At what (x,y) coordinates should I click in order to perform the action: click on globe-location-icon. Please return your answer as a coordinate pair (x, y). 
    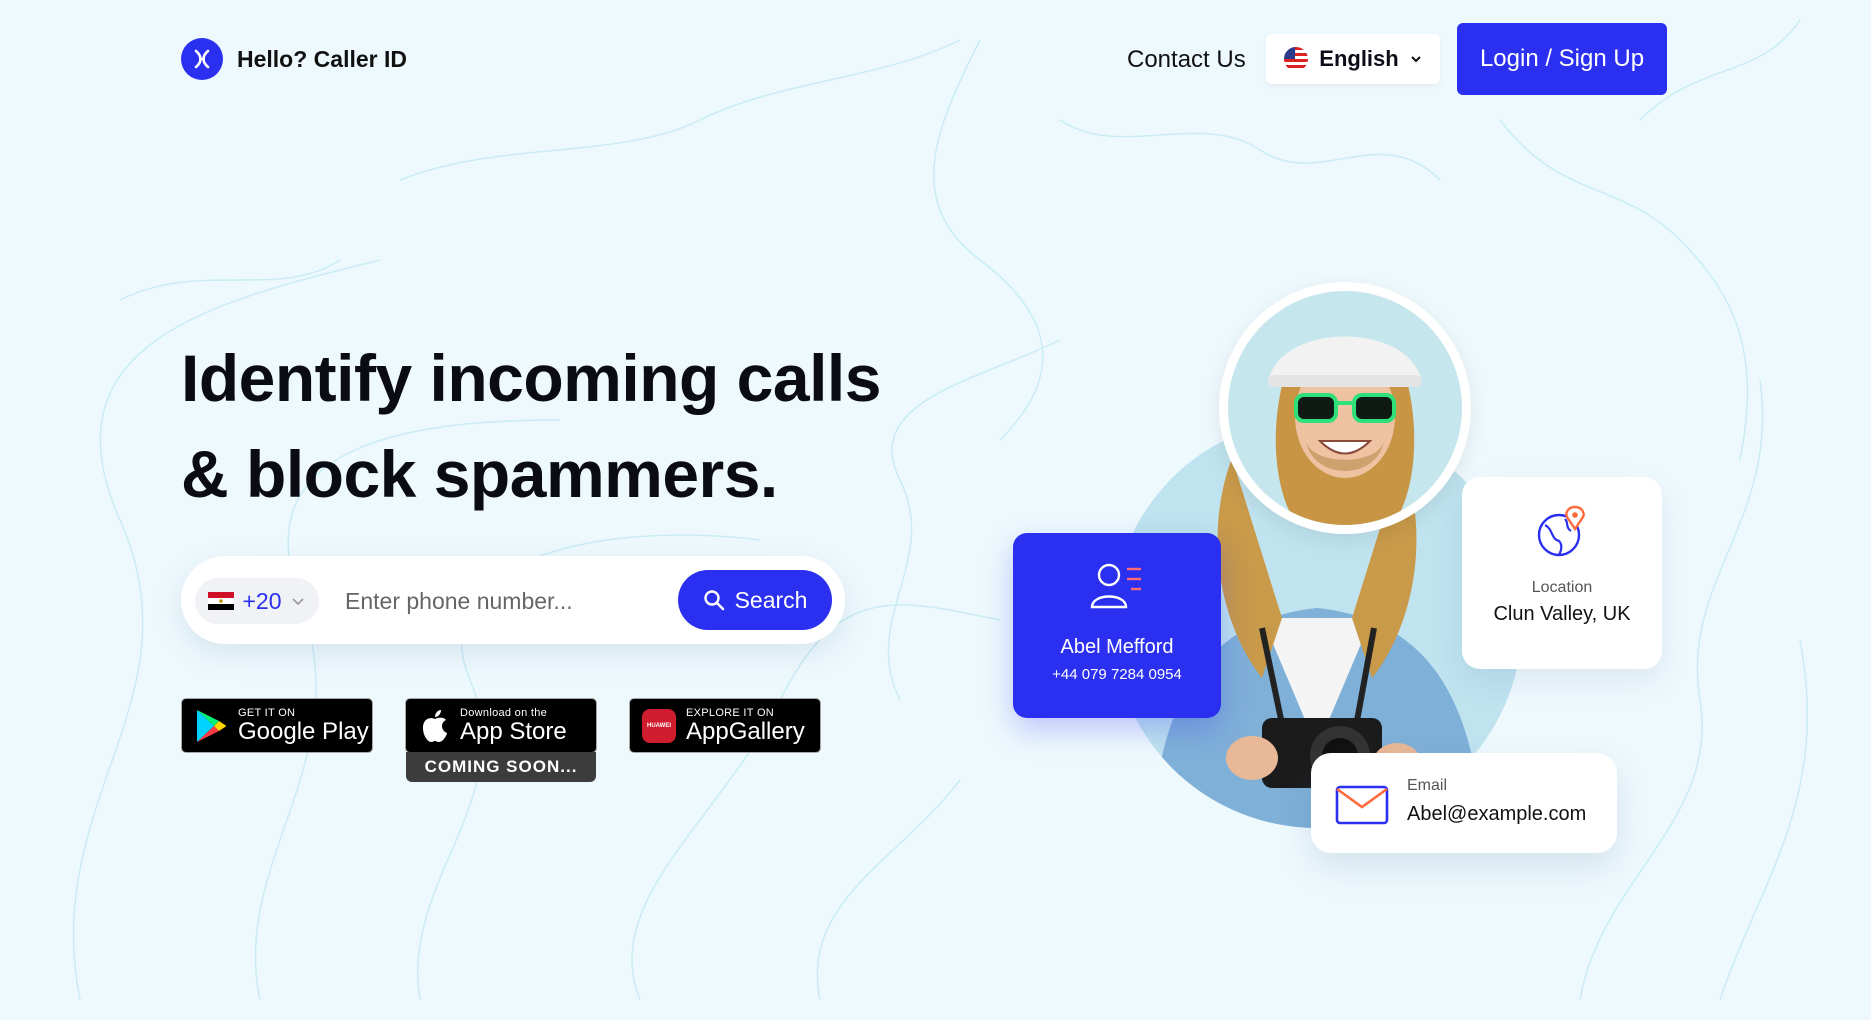
    Looking at the image, I should click on (1561, 531).